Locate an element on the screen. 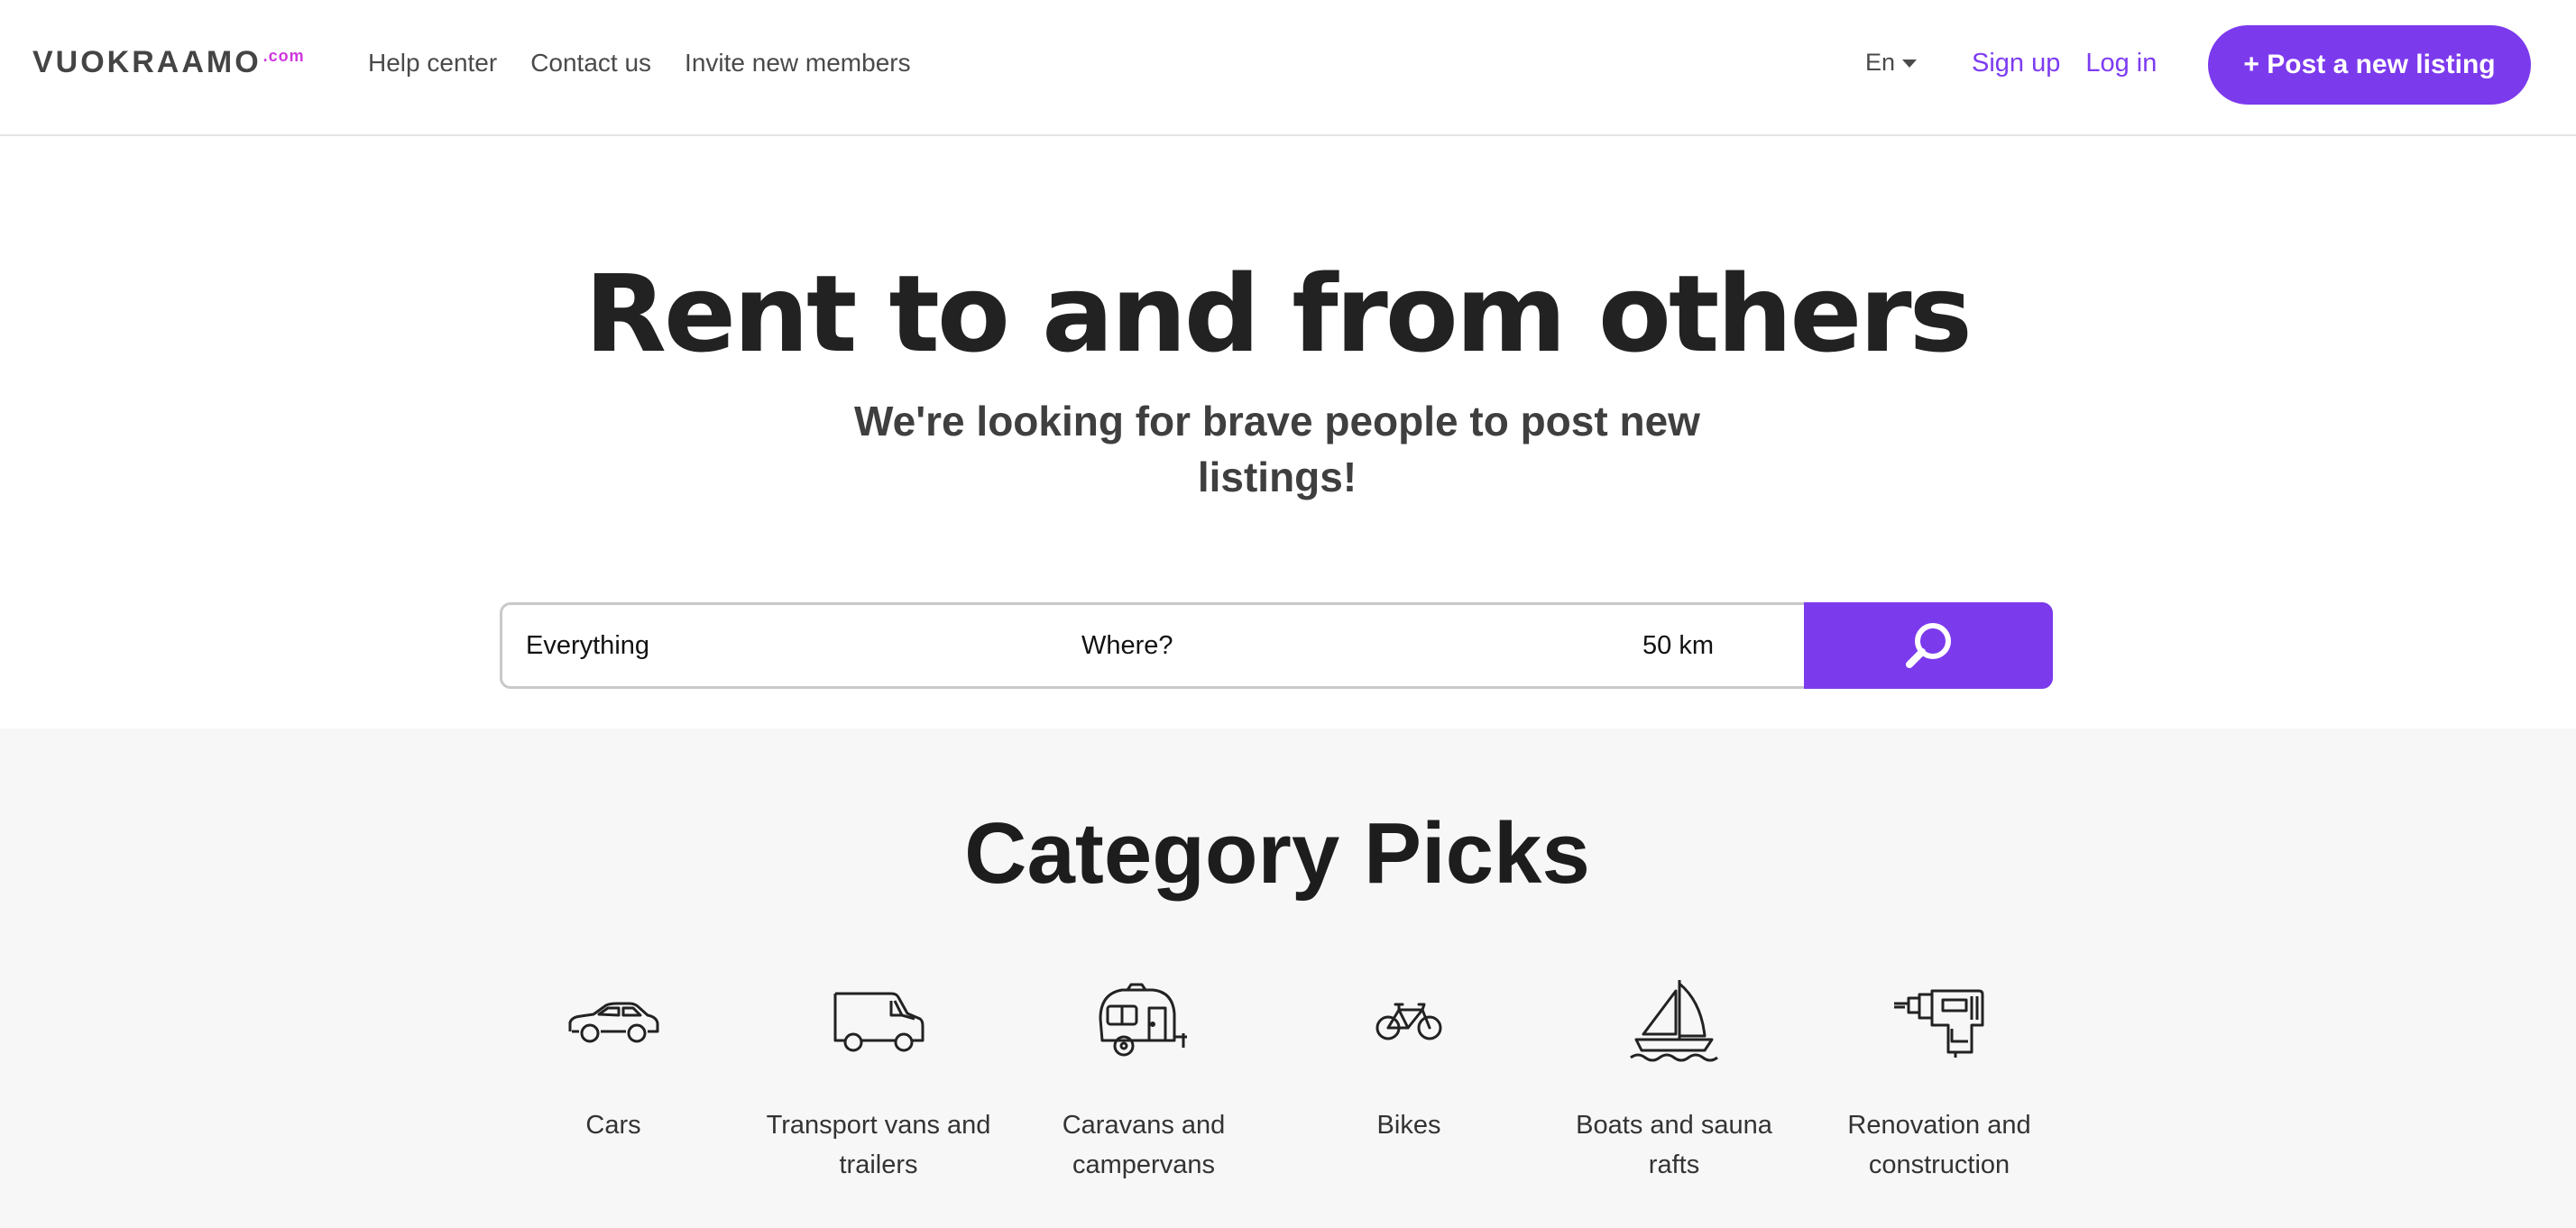  category-renovation-construction: Renovation and construction is located at coordinates (1939, 1078).